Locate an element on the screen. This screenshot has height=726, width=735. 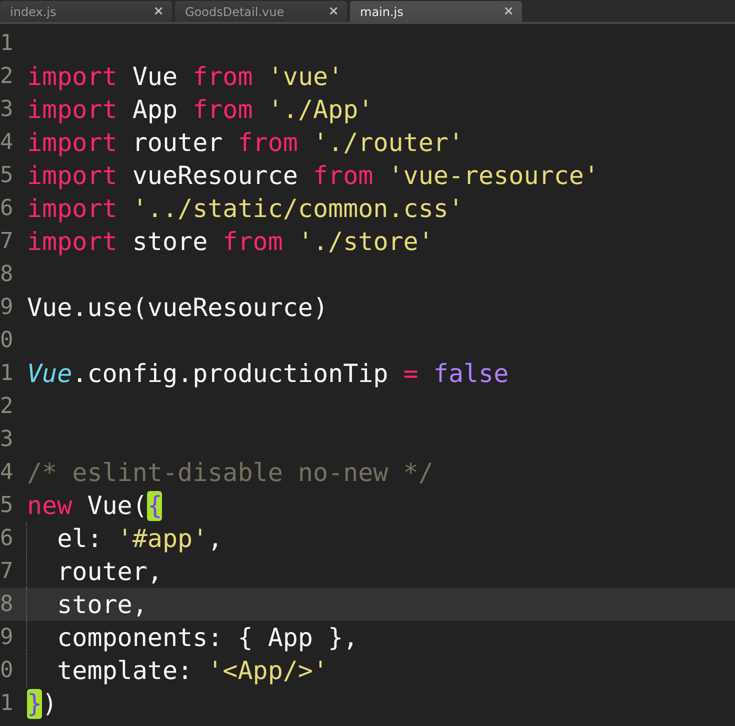
string-token: '../static/common.css' is located at coordinates (298, 209).